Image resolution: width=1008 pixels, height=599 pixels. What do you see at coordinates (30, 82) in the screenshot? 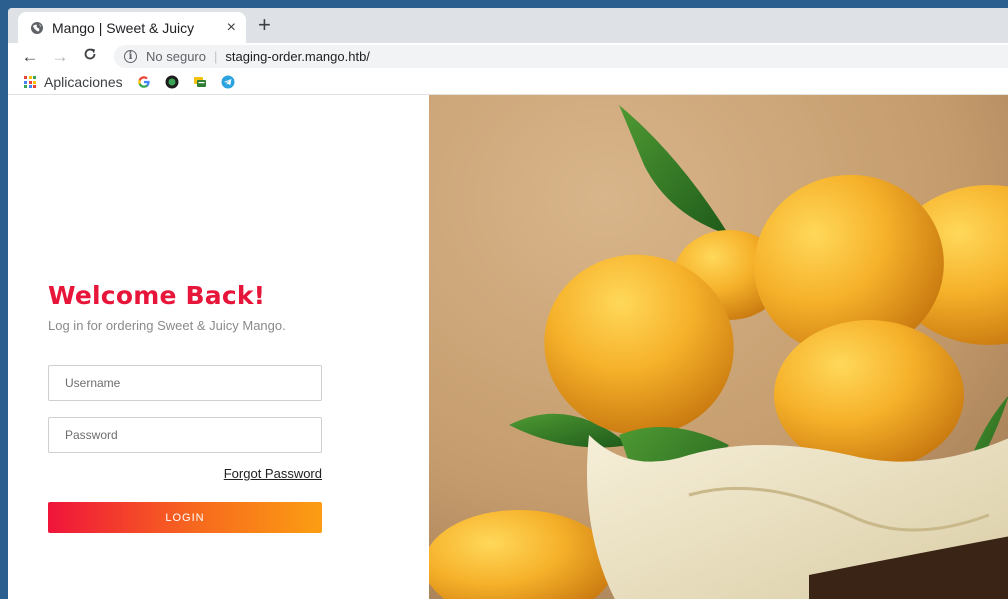
I see `apps-grid-icon` at bounding box center [30, 82].